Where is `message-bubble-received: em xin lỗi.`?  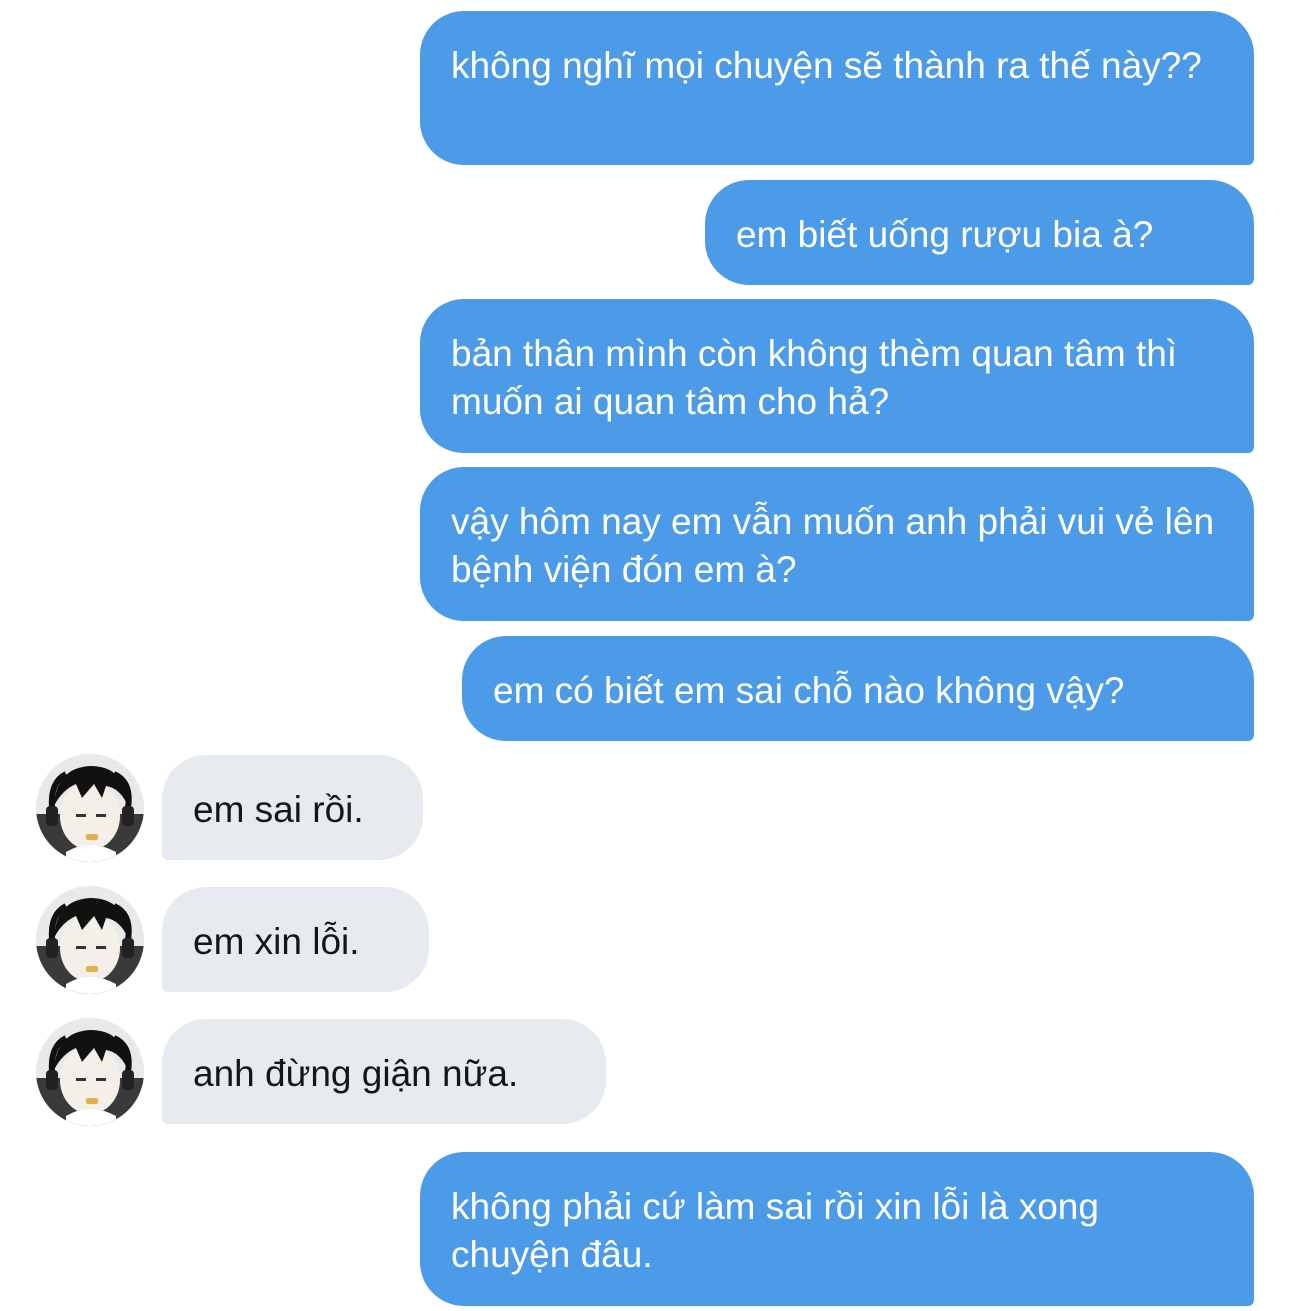
message-bubble-received: em xin lỗi. is located at coordinates (295, 939).